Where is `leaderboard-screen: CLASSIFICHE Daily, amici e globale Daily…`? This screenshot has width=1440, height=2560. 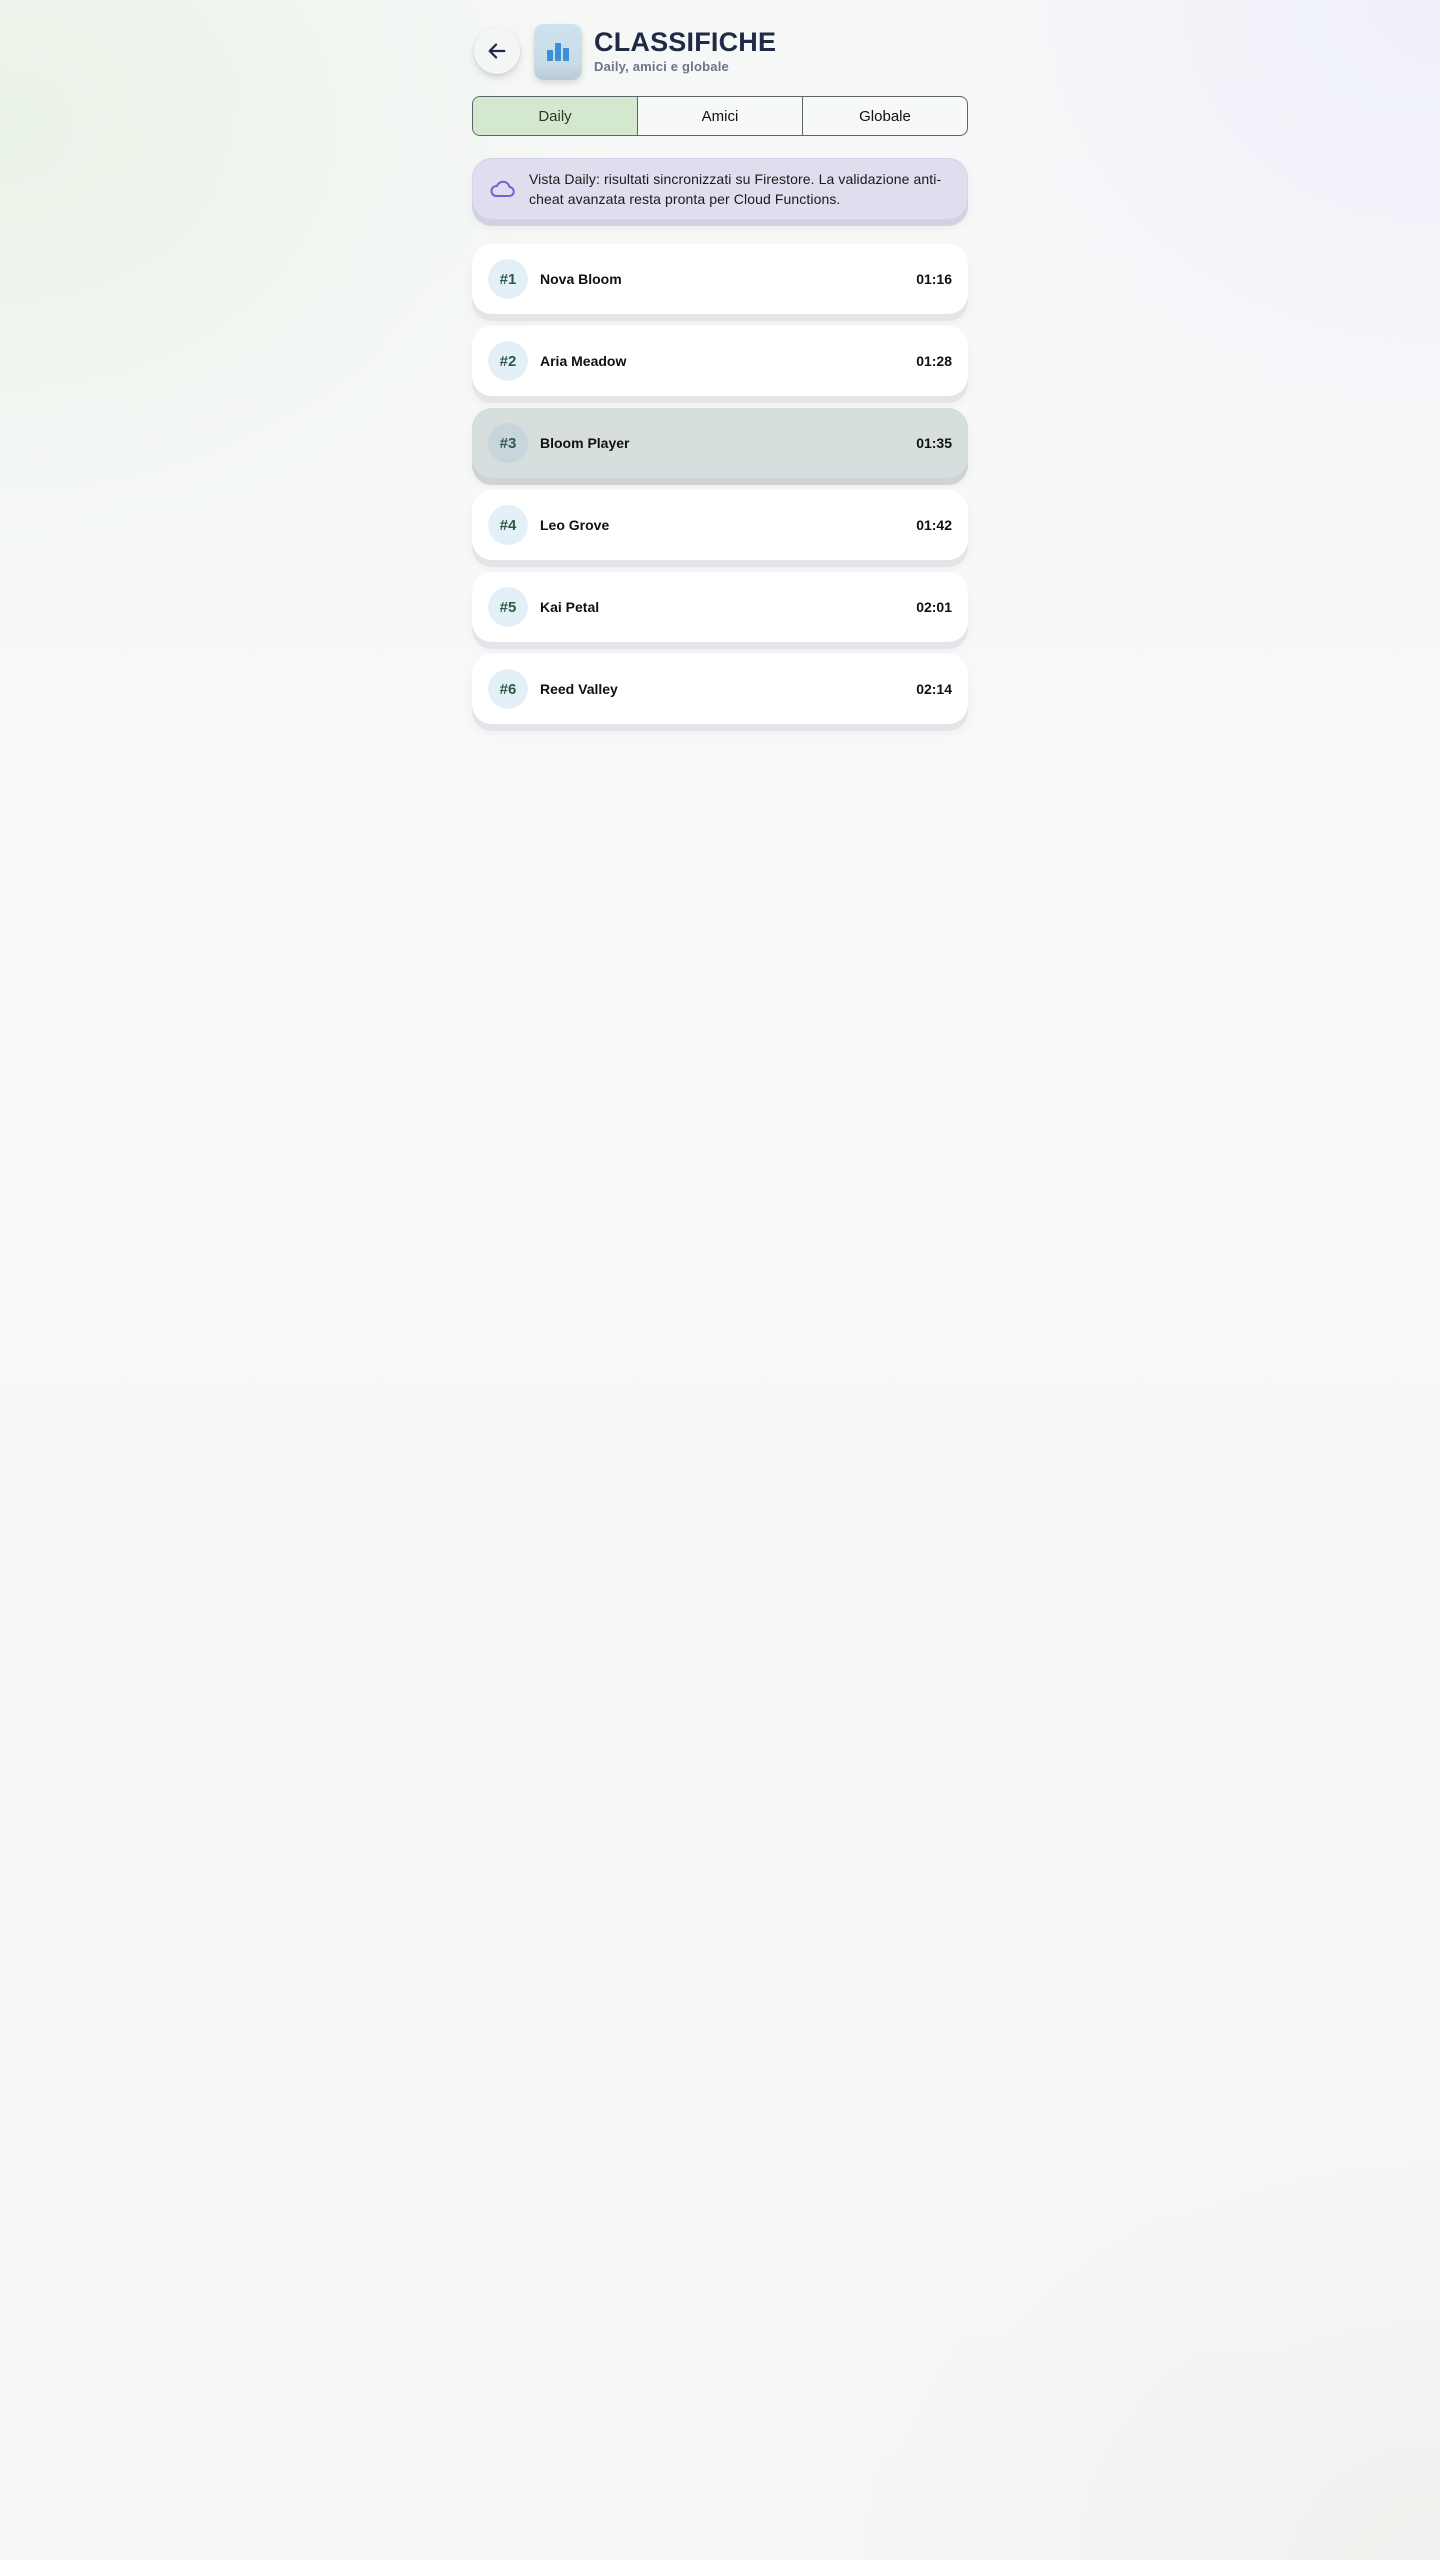 leaderboard-screen: CLASSIFICHE Daily, amici e globale Daily… is located at coordinates (720, 380).